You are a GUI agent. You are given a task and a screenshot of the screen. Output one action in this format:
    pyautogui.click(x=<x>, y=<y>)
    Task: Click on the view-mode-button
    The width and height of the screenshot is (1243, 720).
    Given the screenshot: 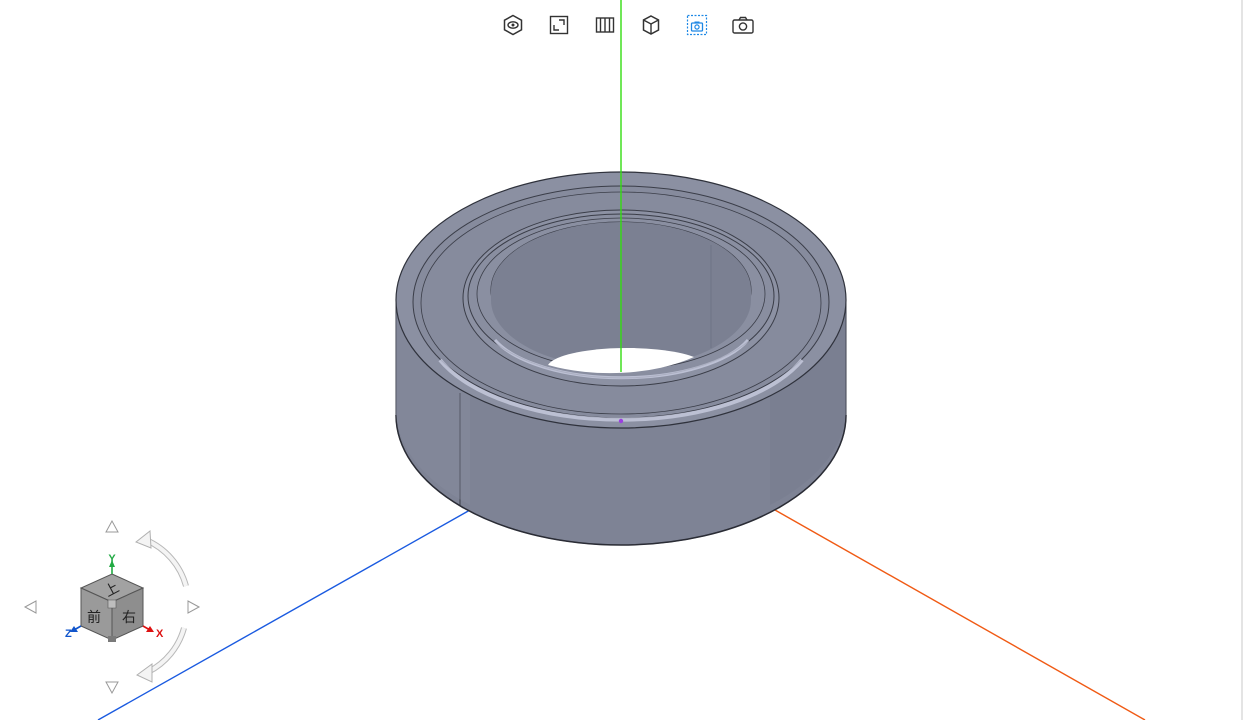 What is the action you would take?
    pyautogui.click(x=513, y=25)
    